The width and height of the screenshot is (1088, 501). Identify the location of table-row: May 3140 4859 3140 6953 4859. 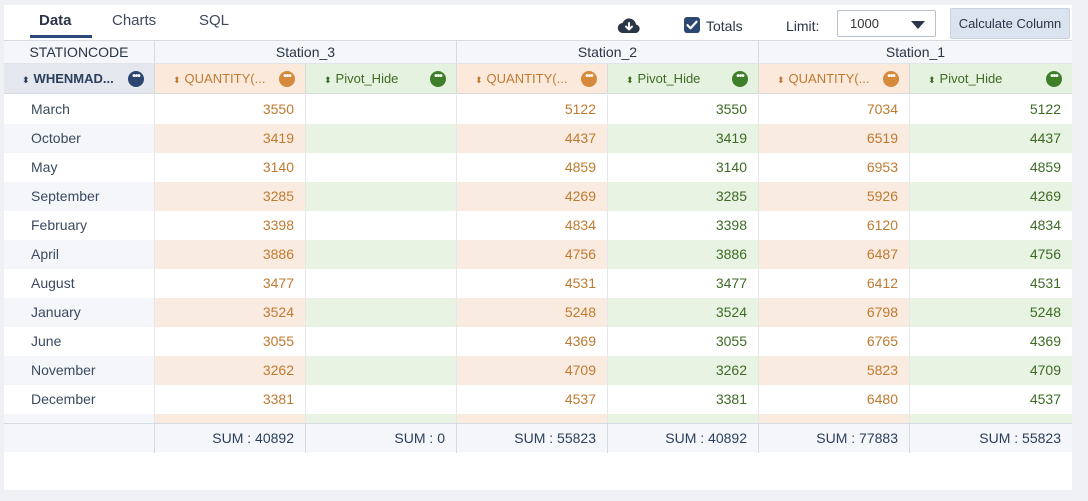
(538, 167).